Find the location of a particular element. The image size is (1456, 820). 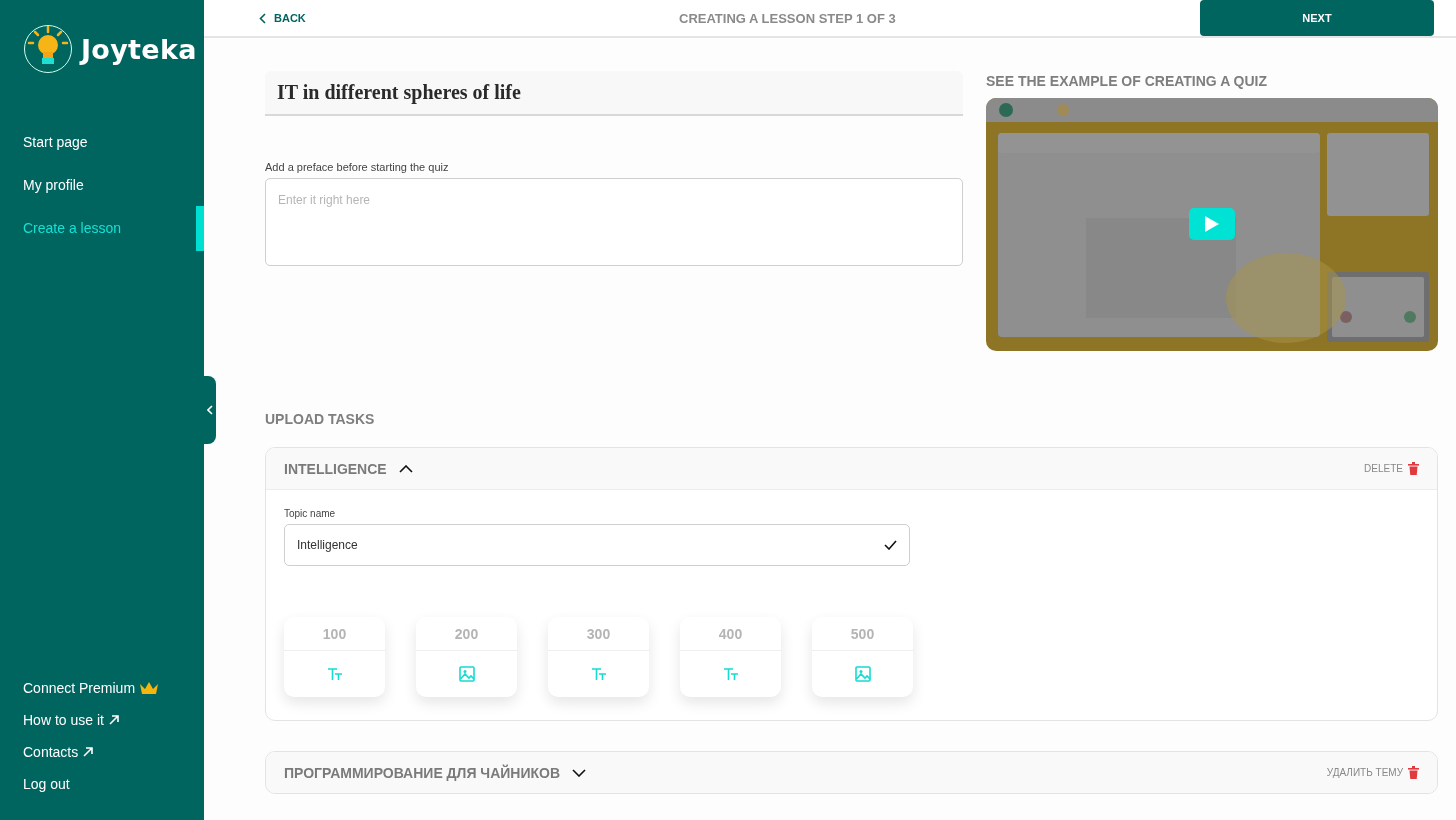

collapse-tab is located at coordinates (210, 410).